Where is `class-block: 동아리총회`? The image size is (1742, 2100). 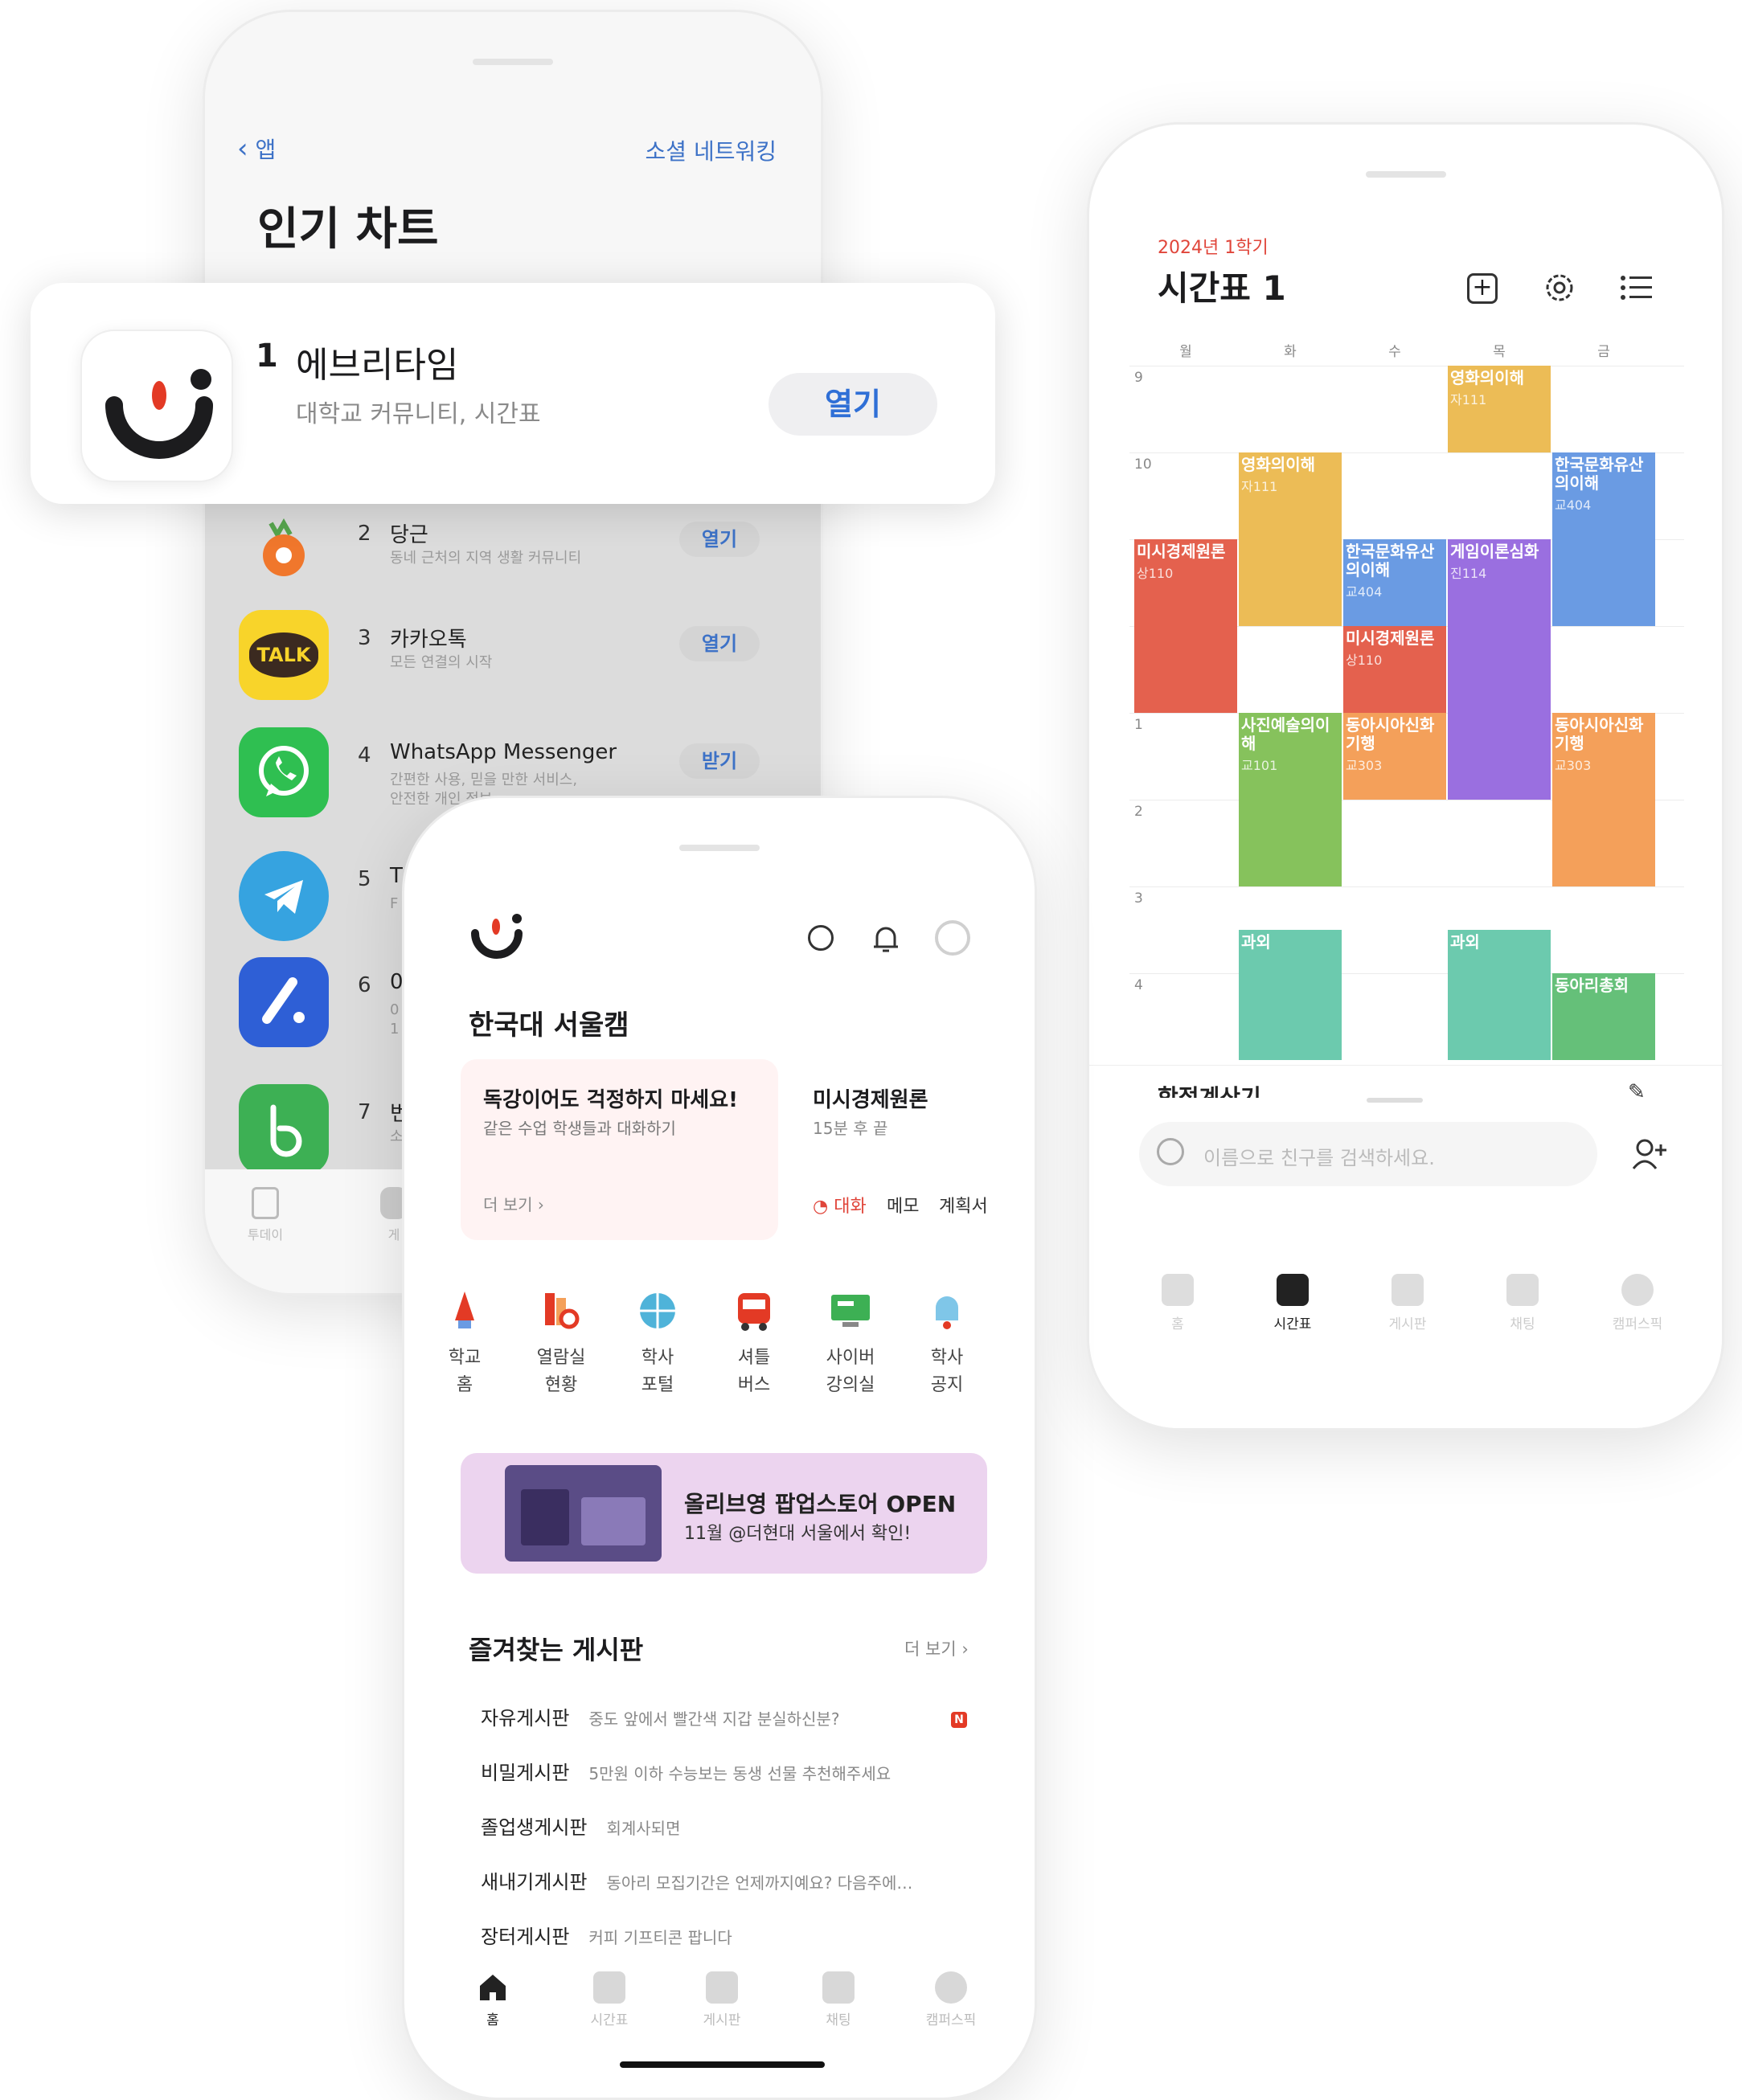
class-block: 동아리총회 is located at coordinates (1603, 1016).